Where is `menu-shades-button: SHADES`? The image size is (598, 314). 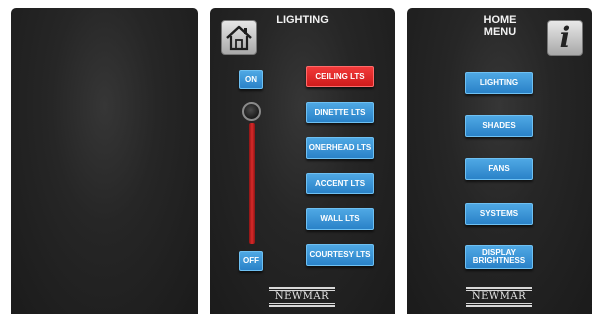
menu-shades-button: SHADES is located at coordinates (499, 126).